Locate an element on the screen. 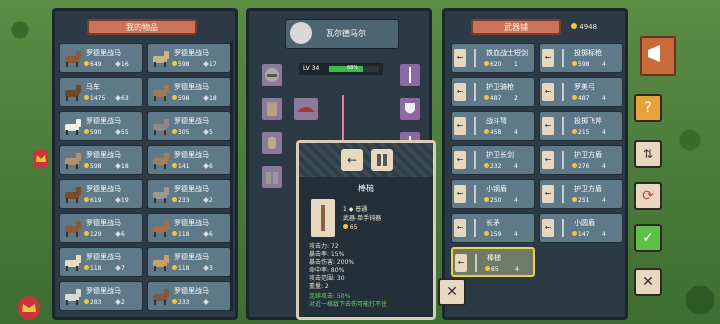 Image resolution: width=720 pixels, height=324 pixels. inventory-item: 罗德里战马 141 6 is located at coordinates (189, 160).